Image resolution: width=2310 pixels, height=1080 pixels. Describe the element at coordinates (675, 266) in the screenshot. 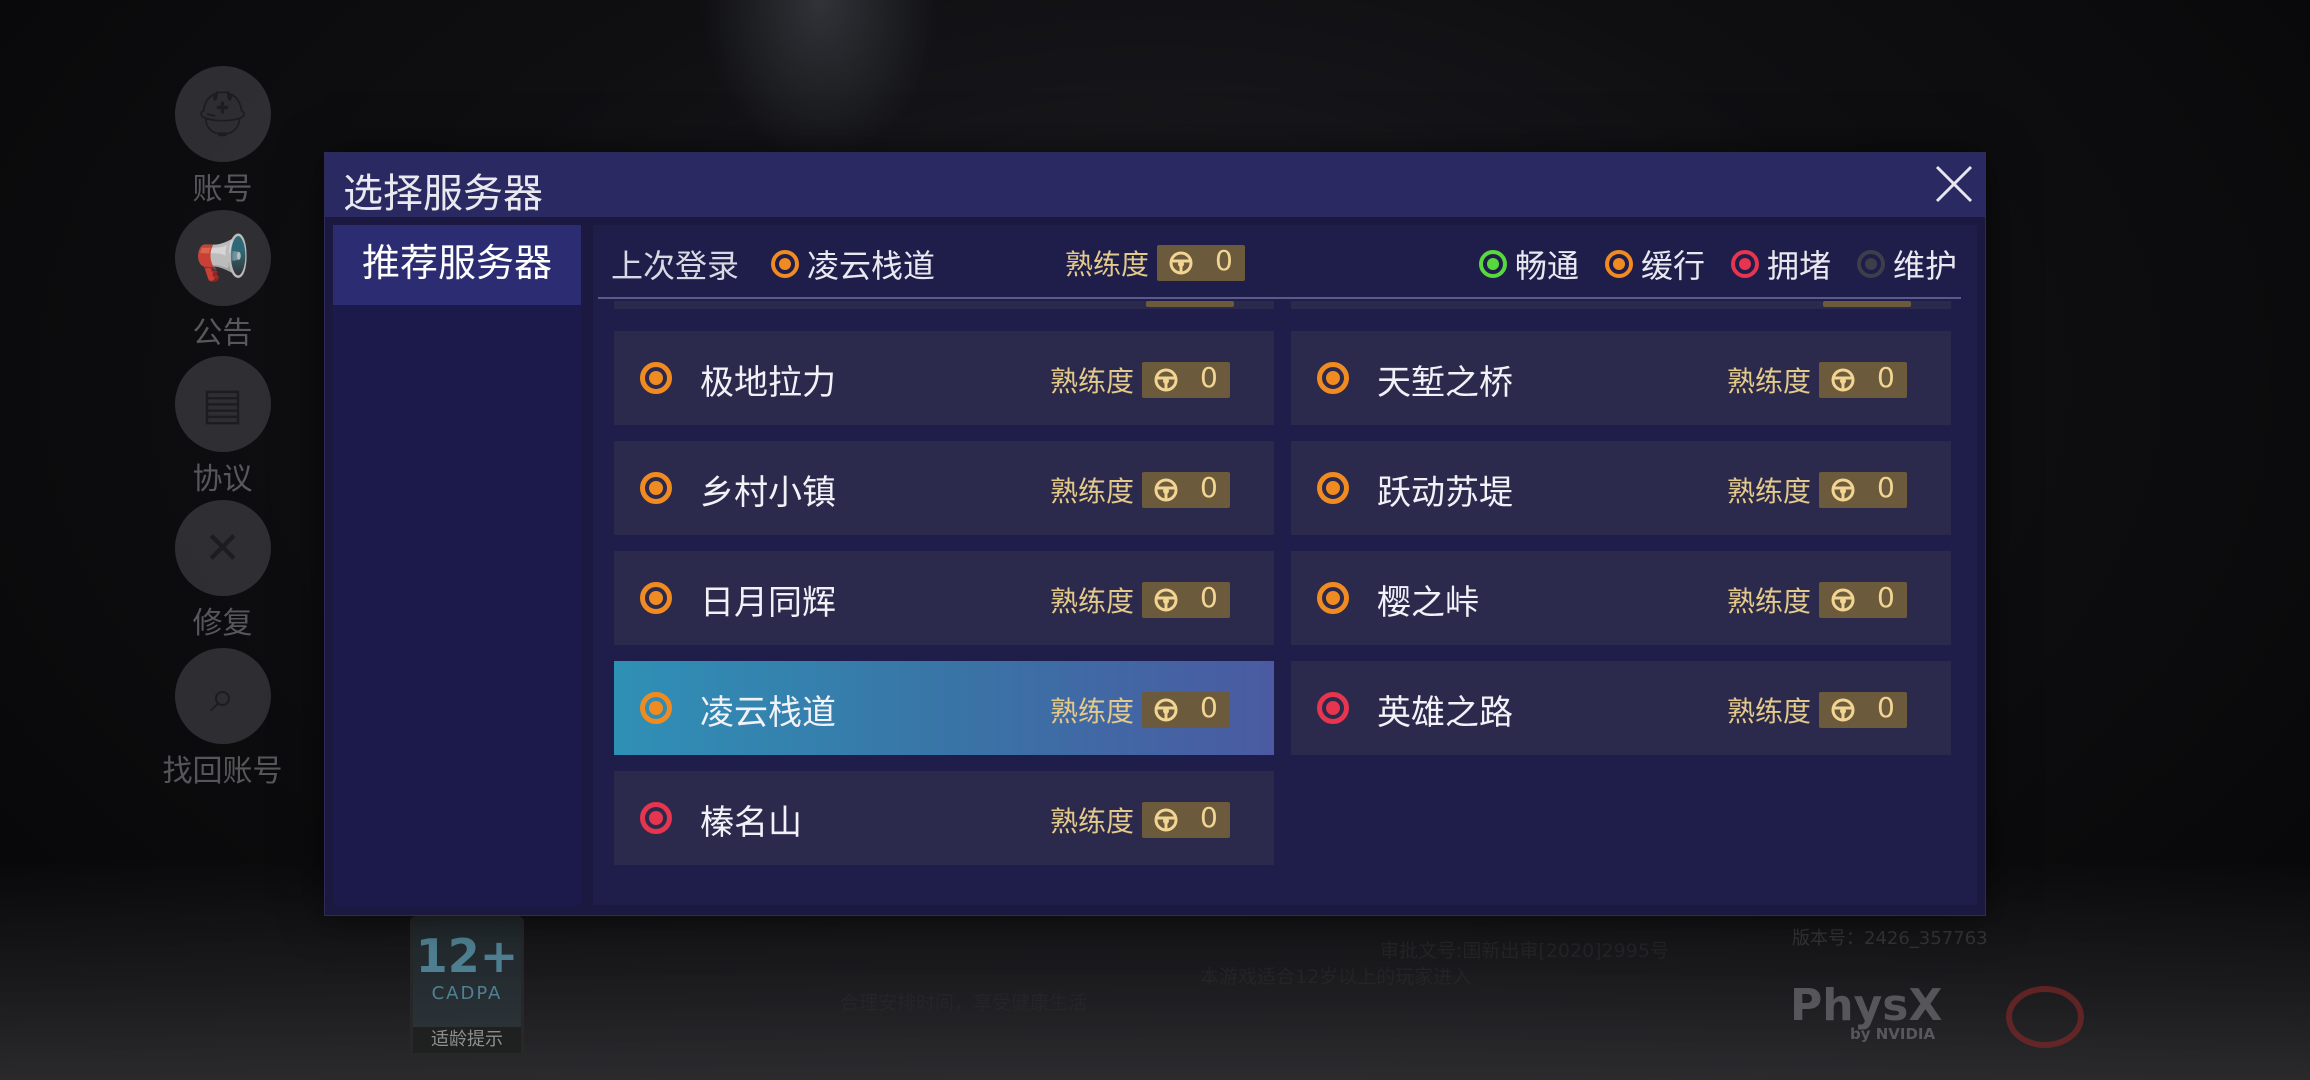

I see `last-login-label: 上次登录` at that location.